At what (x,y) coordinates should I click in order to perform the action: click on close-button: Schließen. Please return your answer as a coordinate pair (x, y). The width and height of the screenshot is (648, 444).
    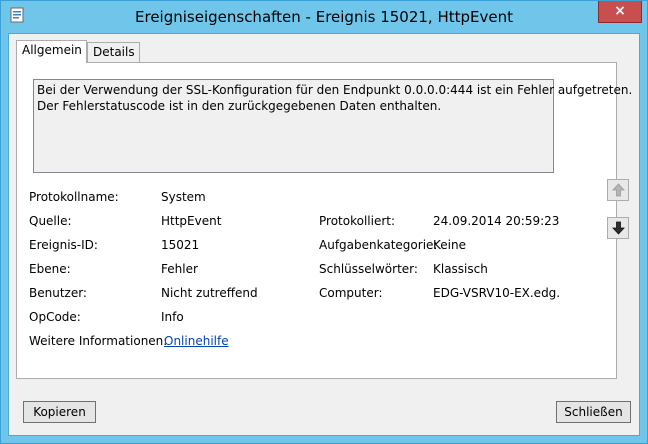
    Looking at the image, I should click on (593, 412).